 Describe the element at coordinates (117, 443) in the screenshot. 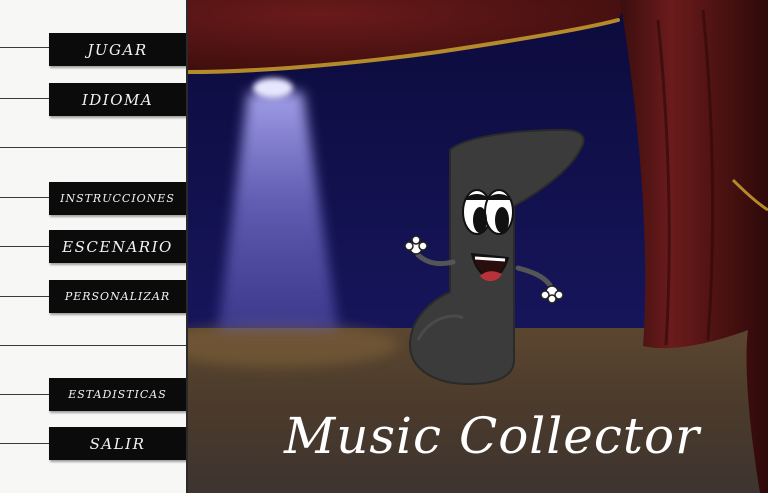

I see `salir-button: SALIR` at that location.